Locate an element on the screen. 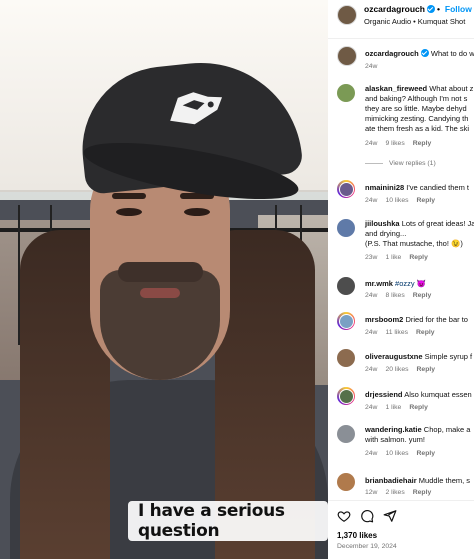 This screenshot has height=559, width=474. comment-username: drjessiend is located at coordinates (384, 394).